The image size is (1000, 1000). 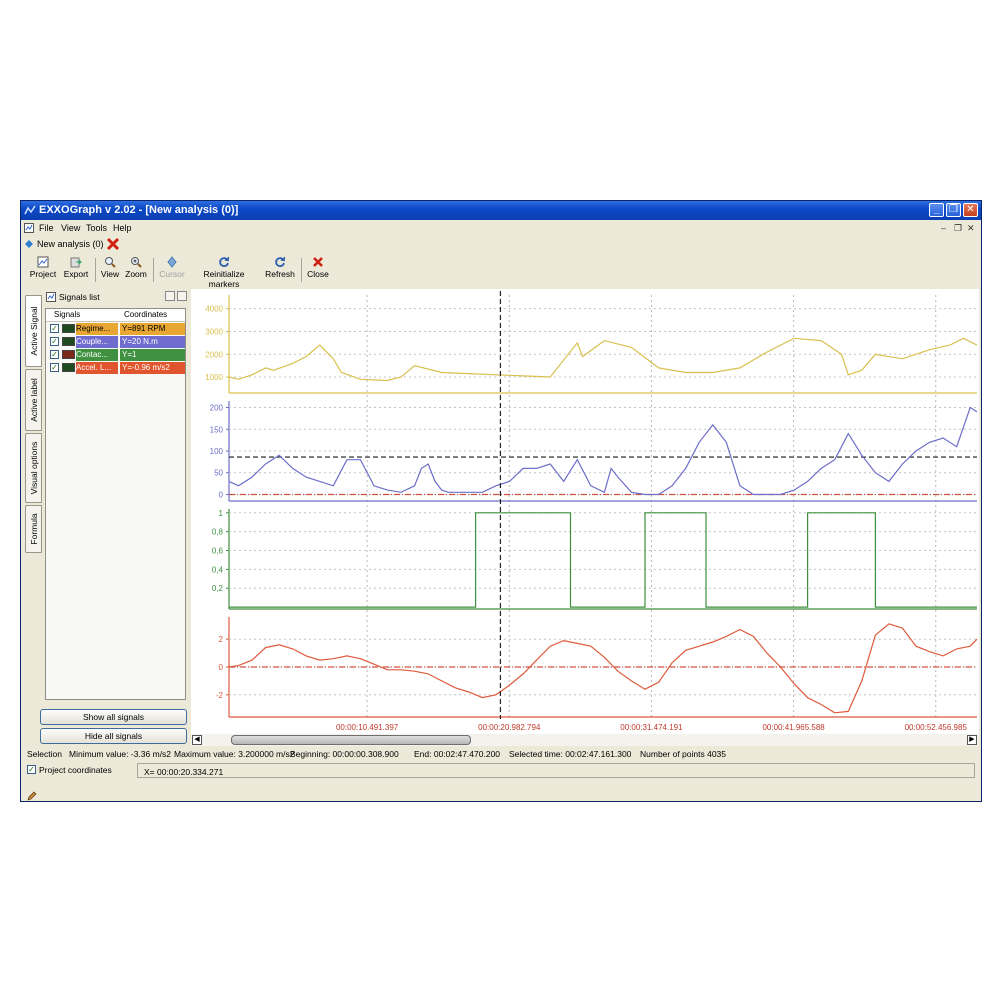 What do you see at coordinates (182, 296) in the screenshot?
I see `panel-close-icon` at bounding box center [182, 296].